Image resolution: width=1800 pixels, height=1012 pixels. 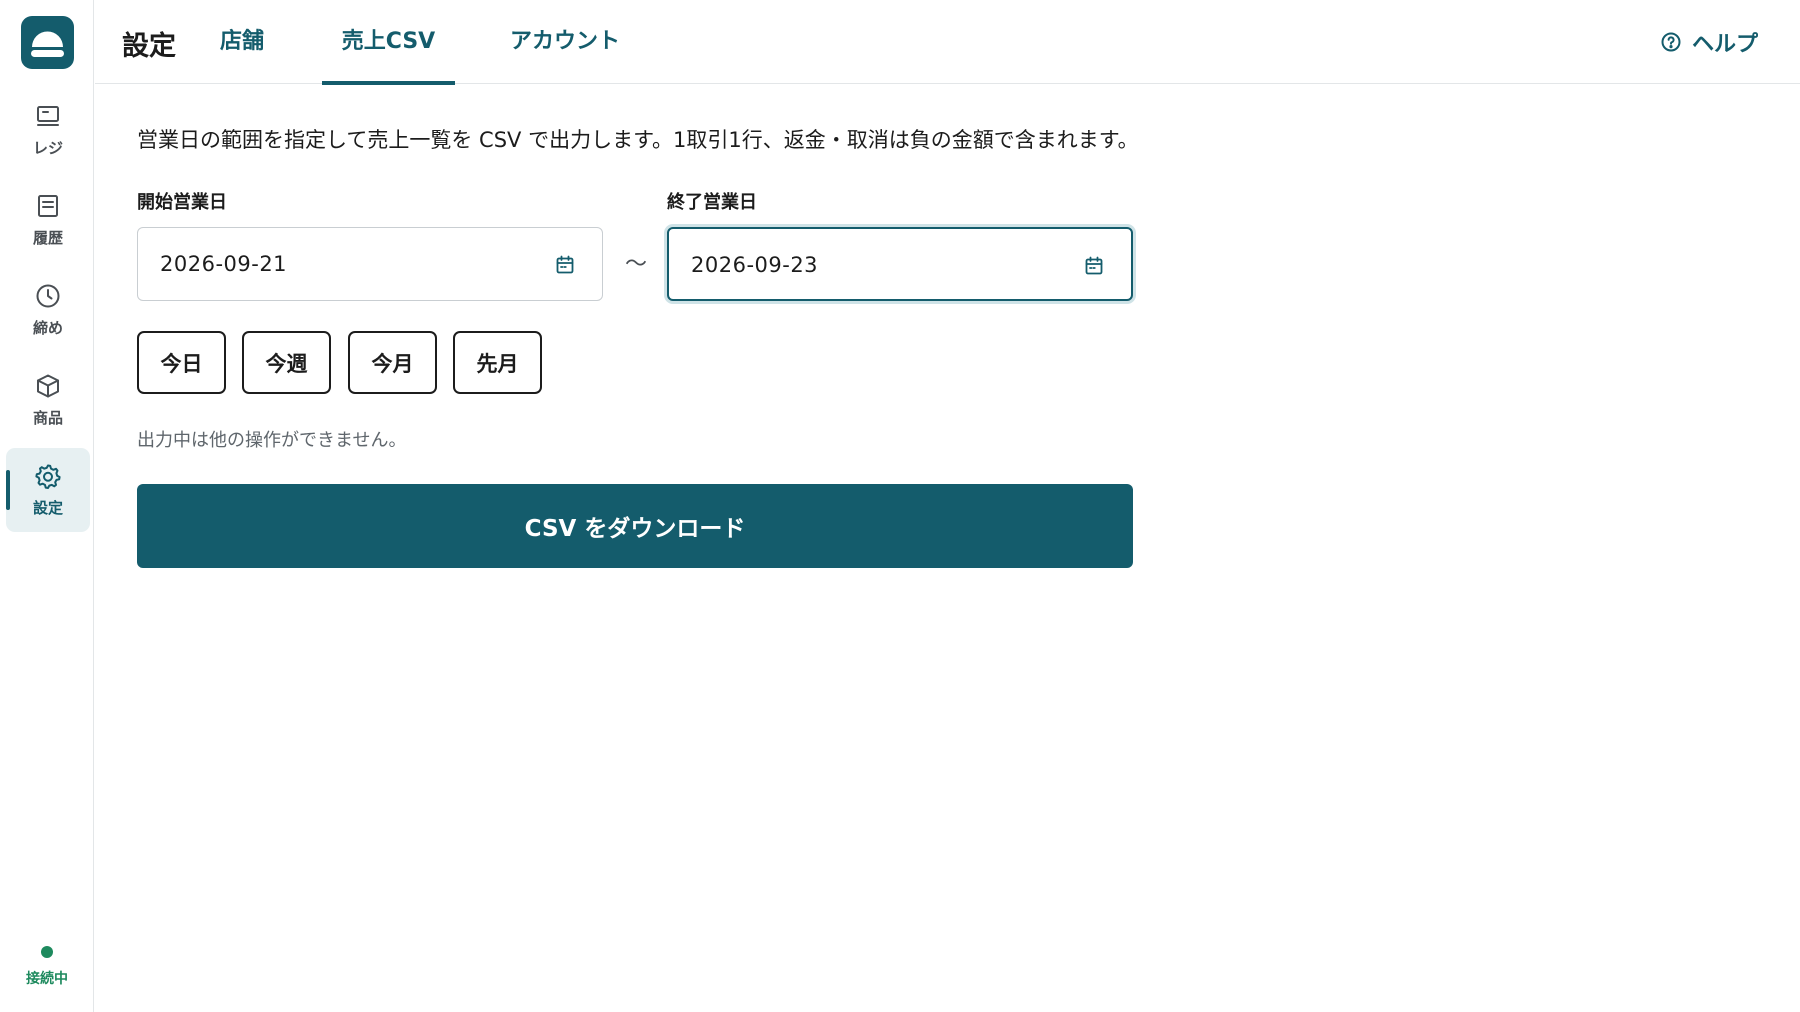 What do you see at coordinates (48, 476) in the screenshot?
I see `gear-icon` at bounding box center [48, 476].